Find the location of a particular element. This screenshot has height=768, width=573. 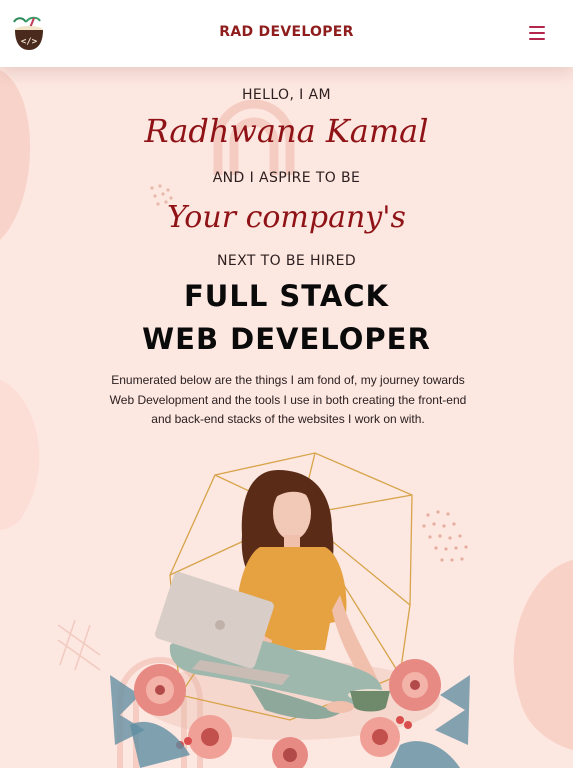

role-line-1: FULL STACK is located at coordinates (286, 296).